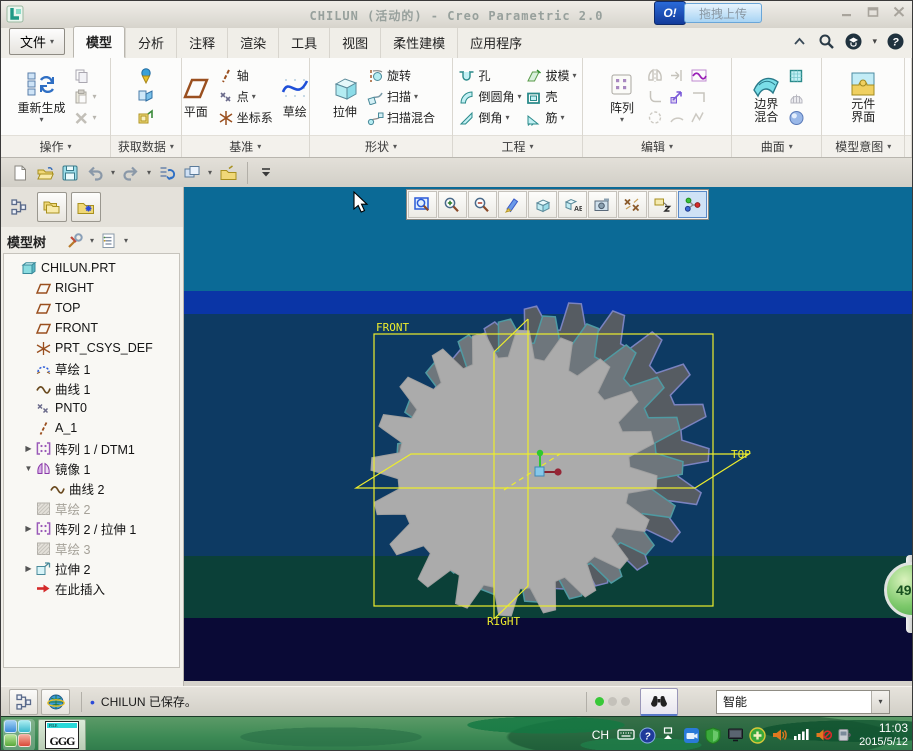 The width and height of the screenshot is (913, 751). What do you see at coordinates (91, 428) in the screenshot?
I see `tree-item: A_1` at bounding box center [91, 428].